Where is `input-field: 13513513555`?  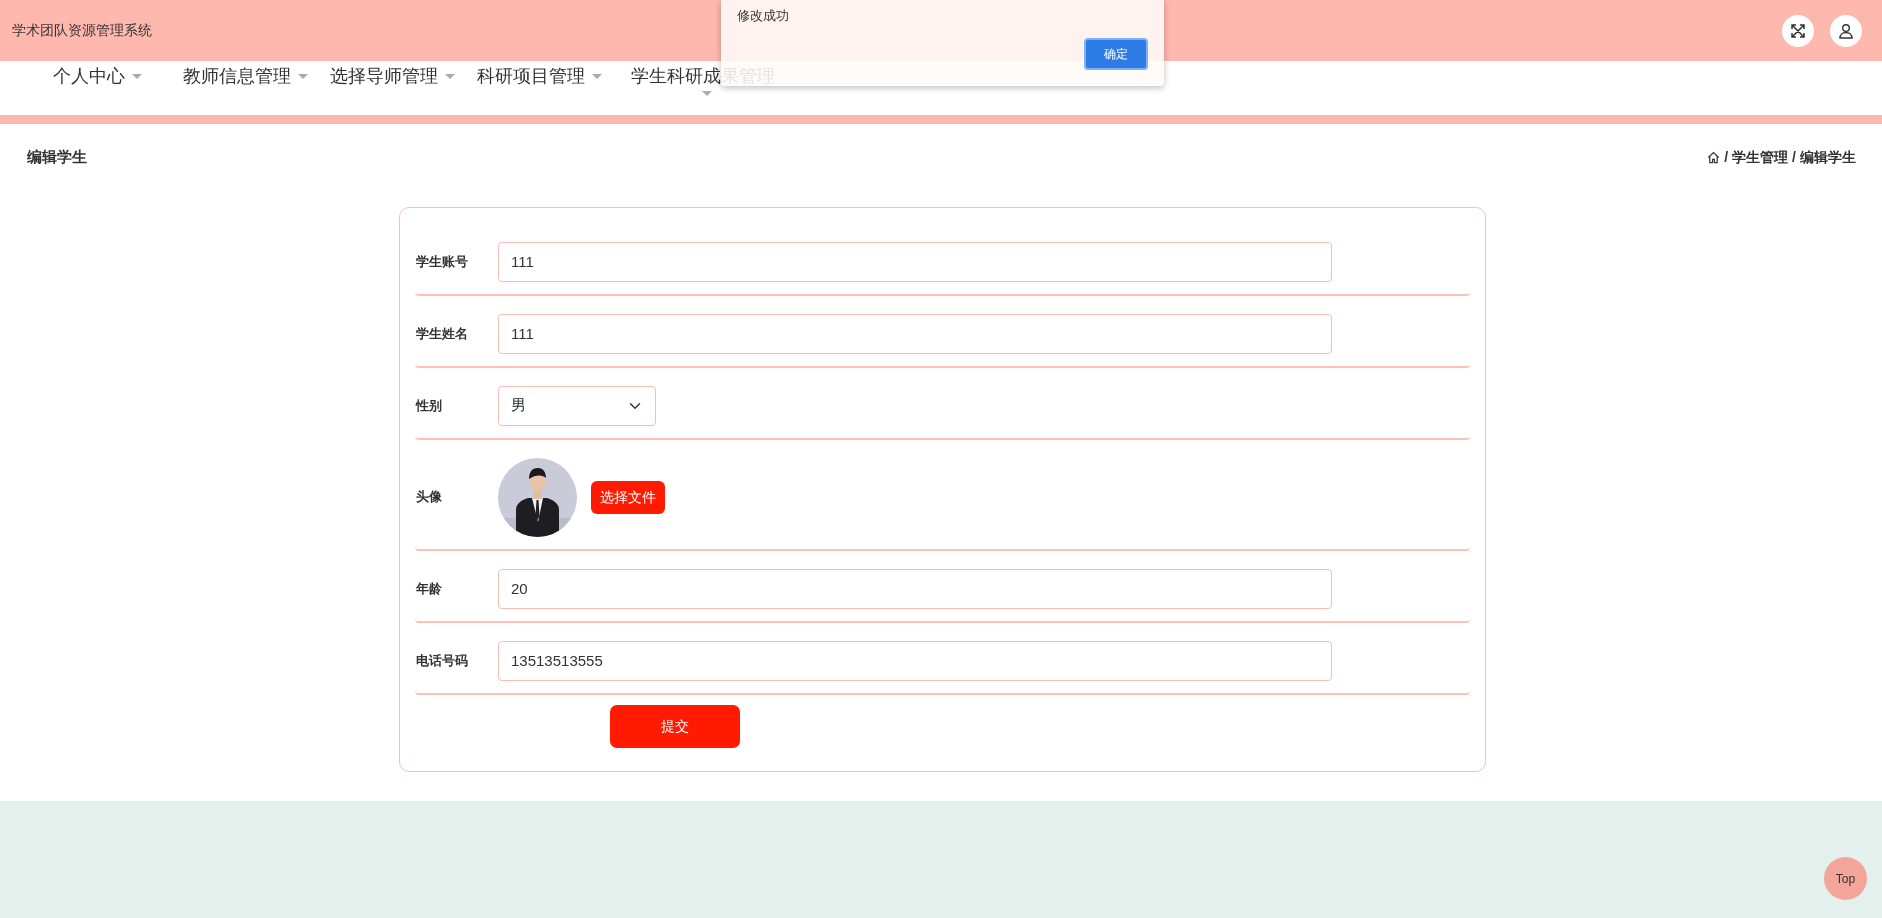
input-field: 13513513555 is located at coordinates (915, 660).